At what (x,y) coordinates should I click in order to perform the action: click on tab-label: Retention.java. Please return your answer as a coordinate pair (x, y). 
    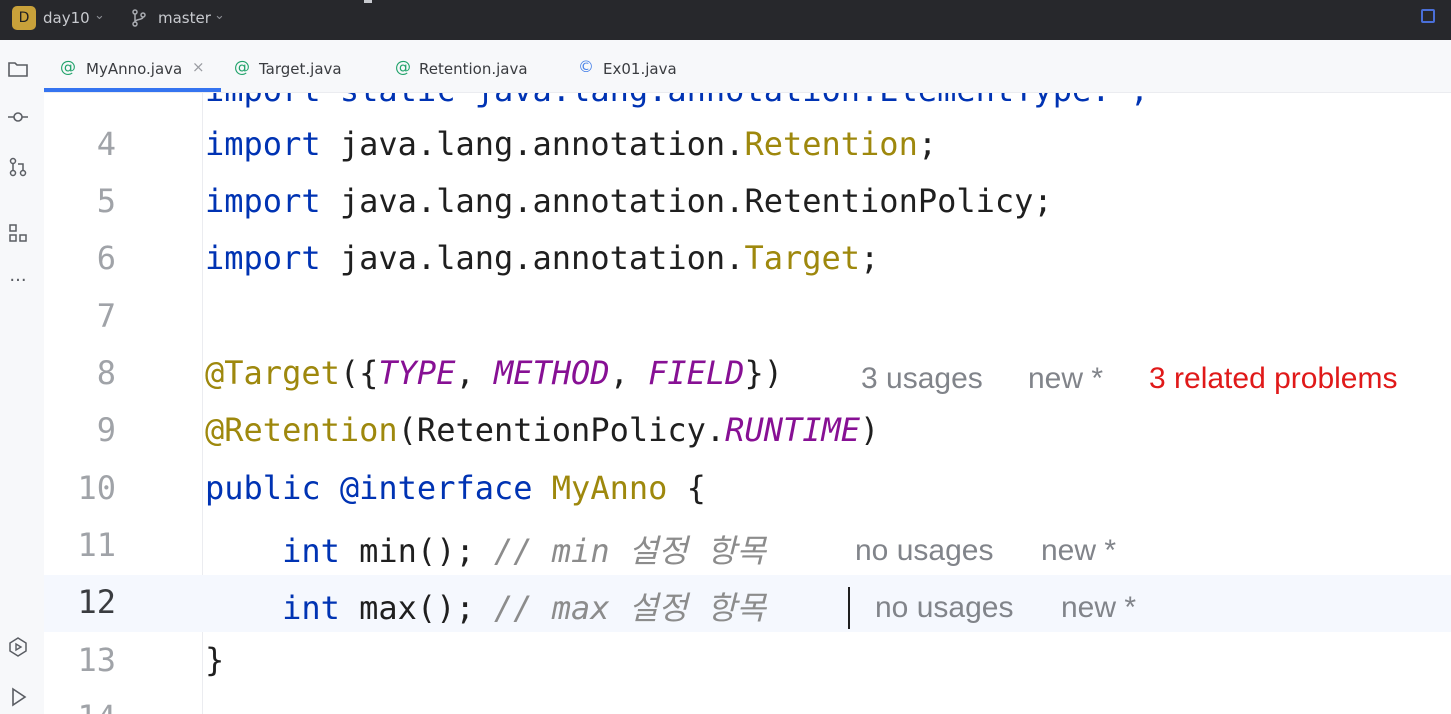
    Looking at the image, I should click on (473, 69).